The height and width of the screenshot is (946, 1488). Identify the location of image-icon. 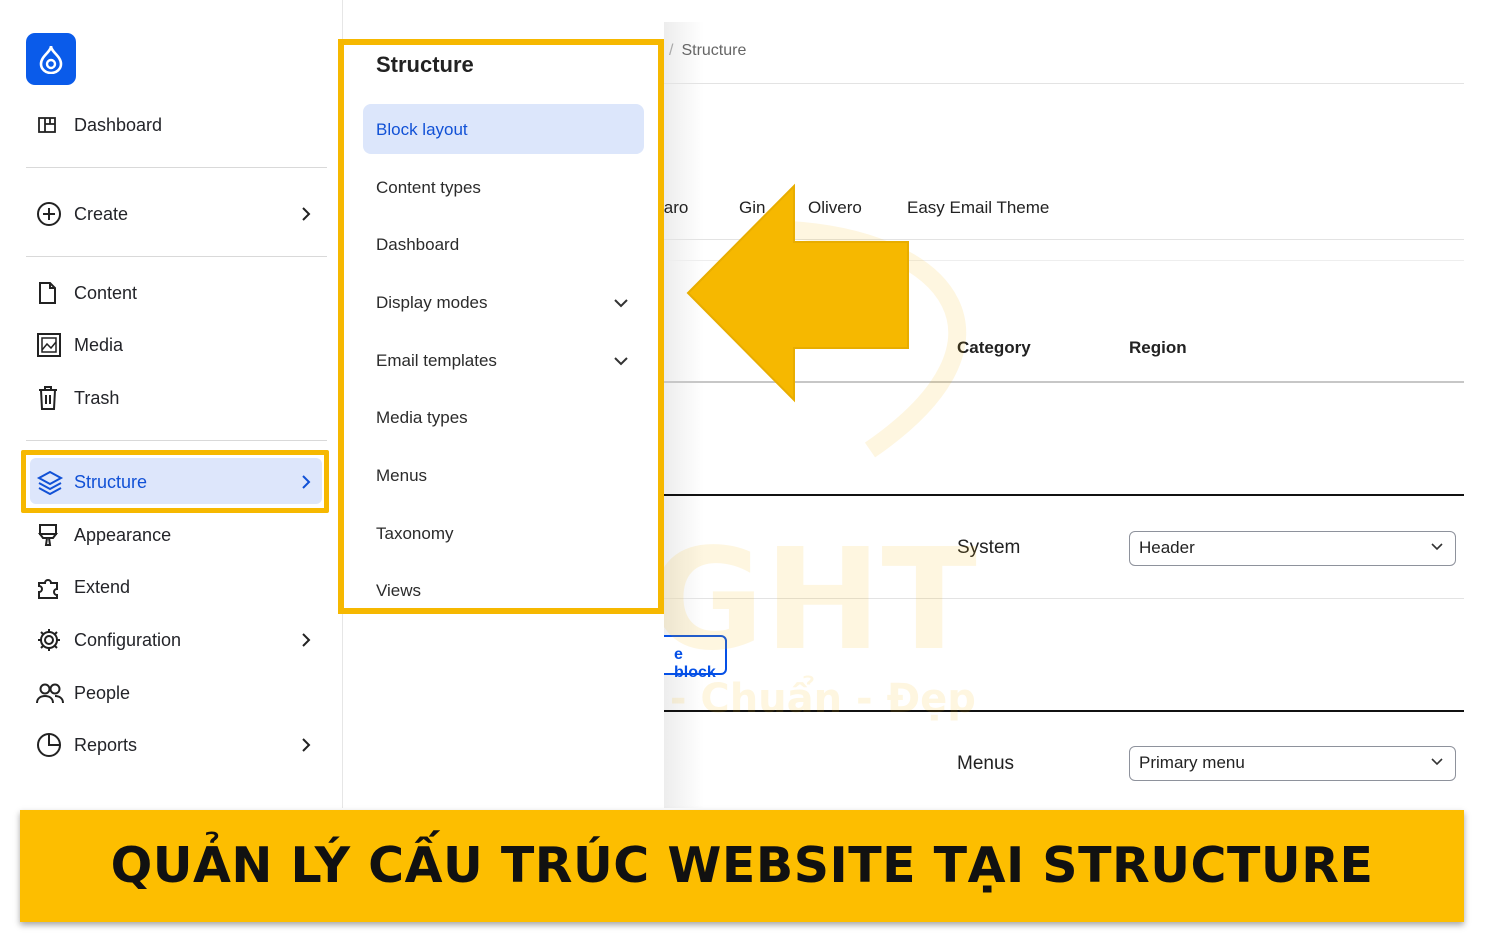
(51, 345).